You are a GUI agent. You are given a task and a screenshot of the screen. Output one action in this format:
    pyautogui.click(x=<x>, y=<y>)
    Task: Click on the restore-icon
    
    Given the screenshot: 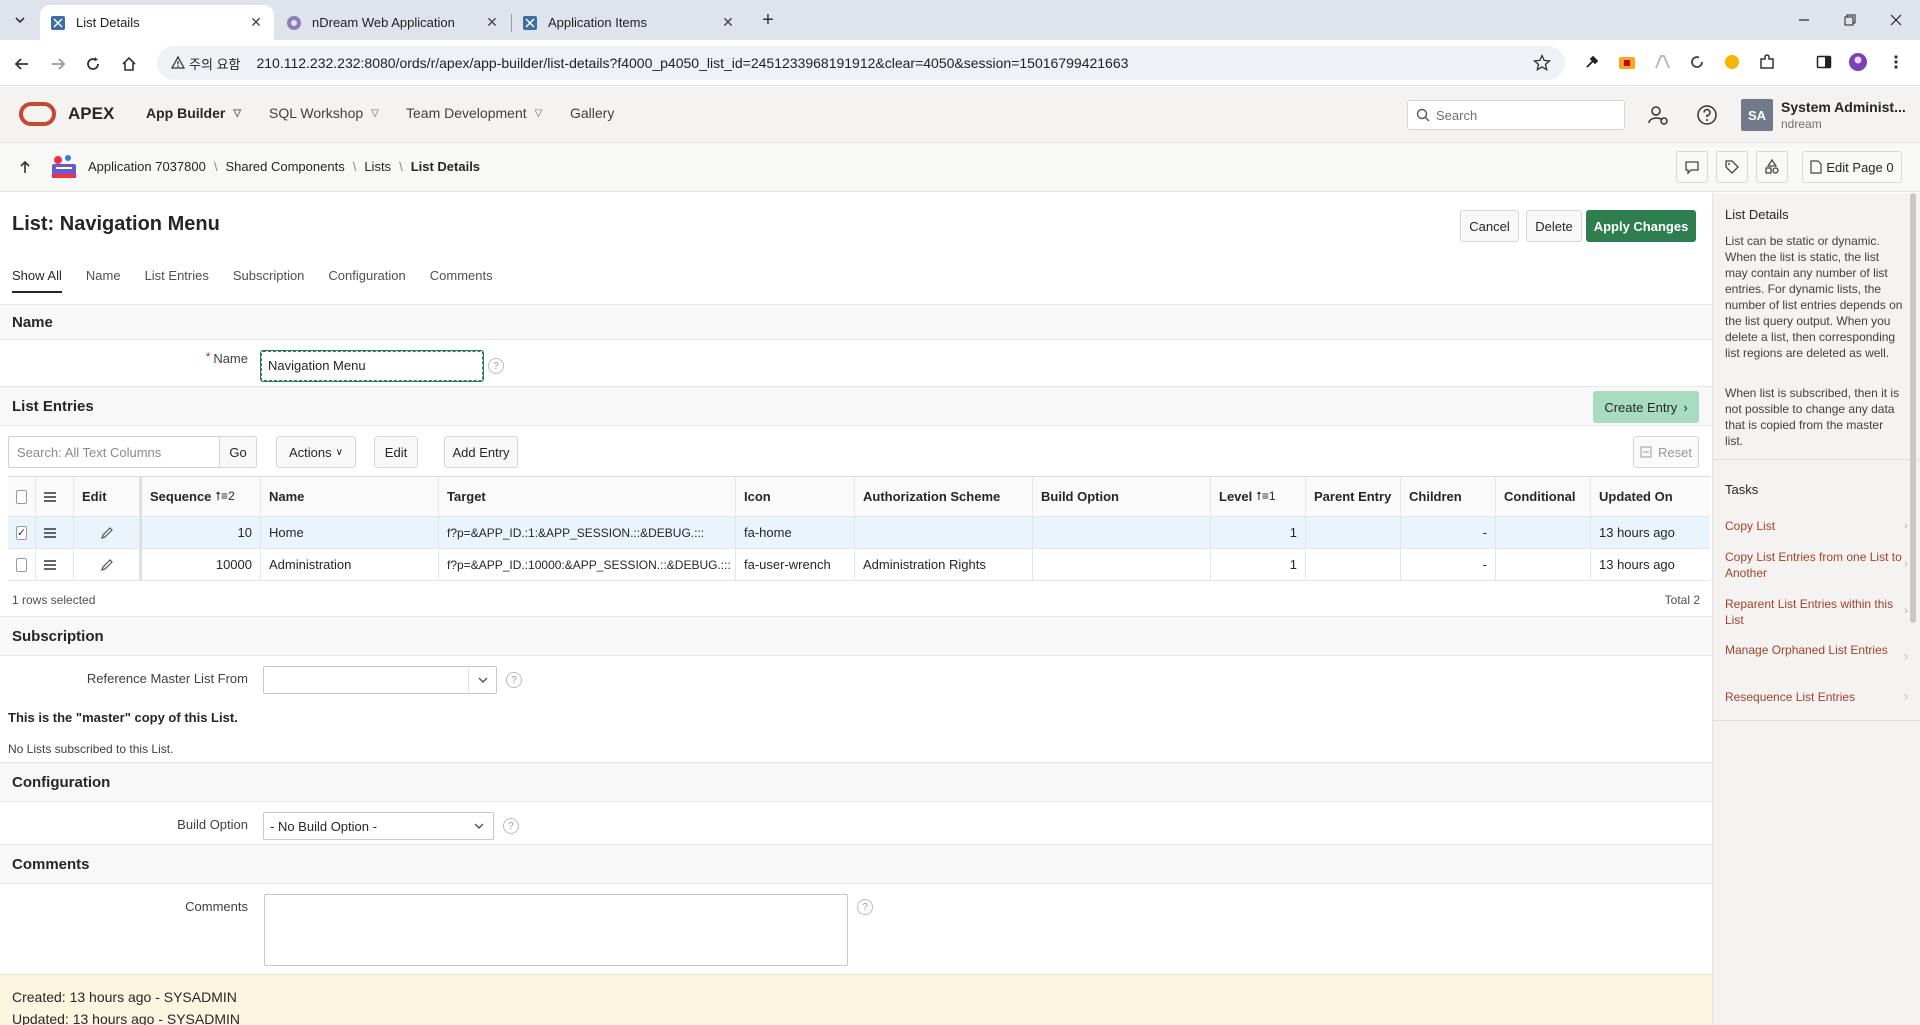 What is the action you would take?
    pyautogui.click(x=1850, y=20)
    